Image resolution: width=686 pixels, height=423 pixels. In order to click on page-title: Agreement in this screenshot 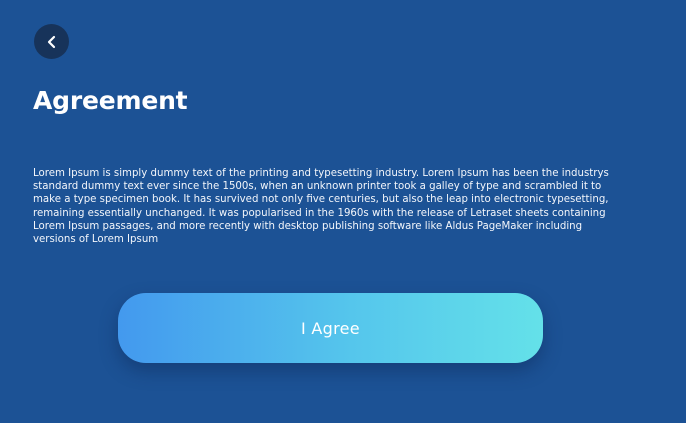, I will do `click(110, 100)`.